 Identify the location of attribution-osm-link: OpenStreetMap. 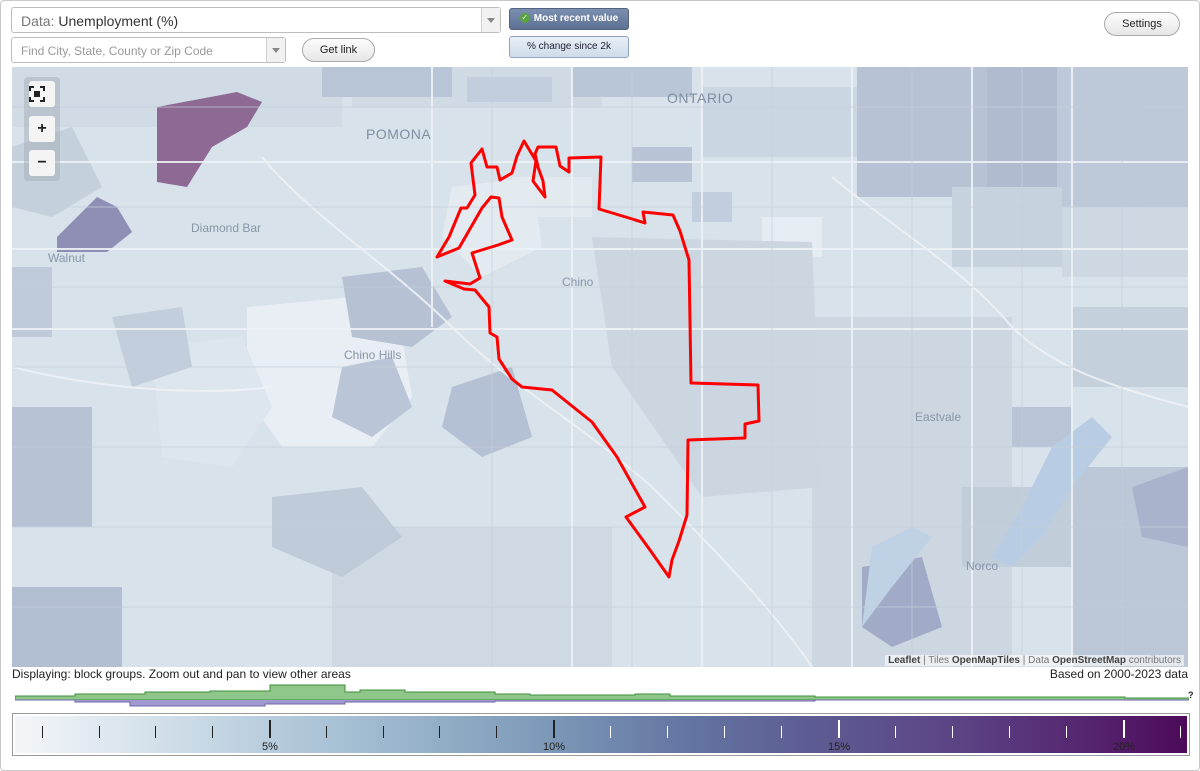
(1089, 660).